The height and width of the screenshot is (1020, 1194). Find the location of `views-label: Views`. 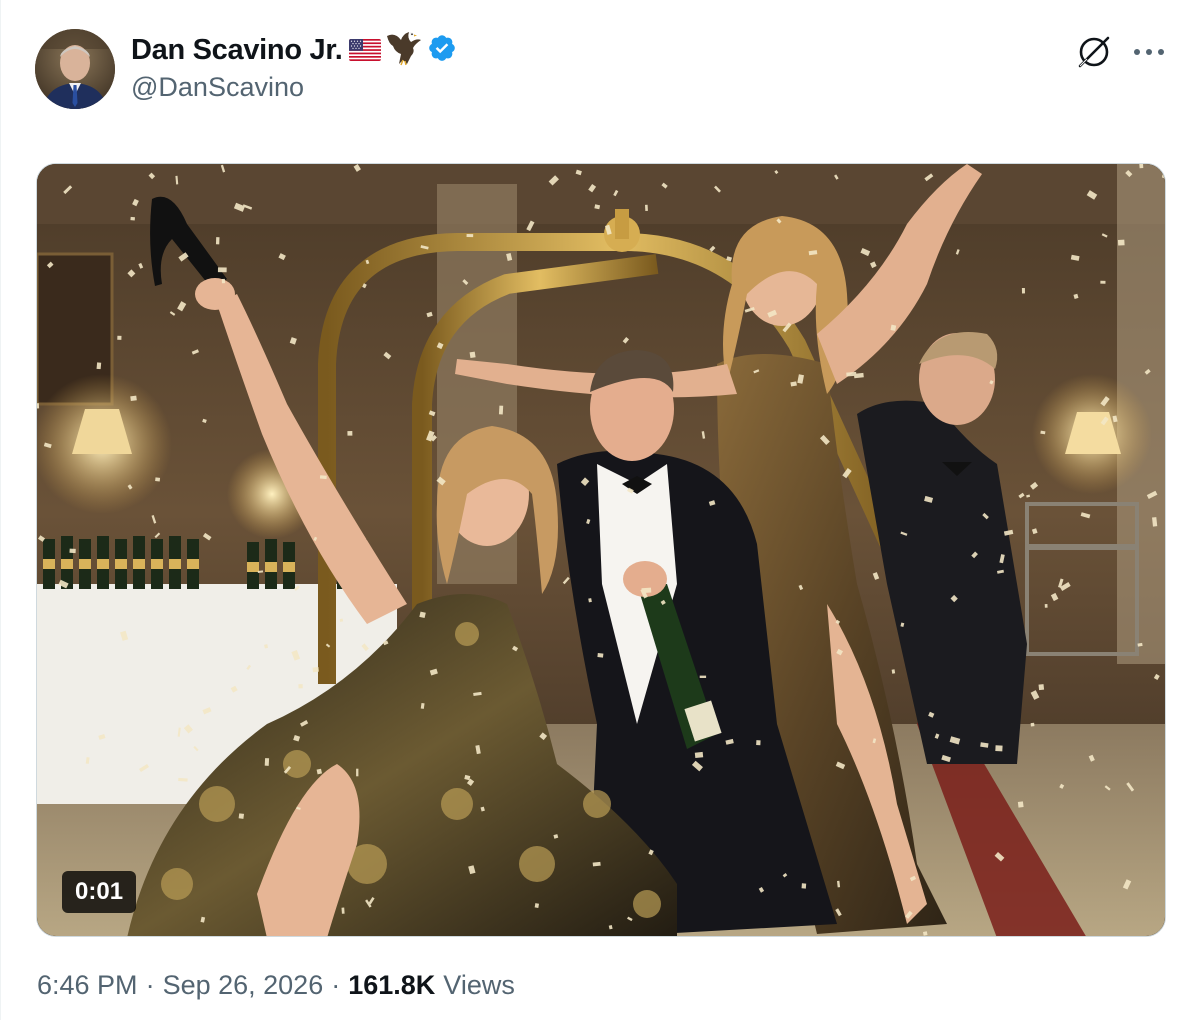

views-label: Views is located at coordinates (479, 985).